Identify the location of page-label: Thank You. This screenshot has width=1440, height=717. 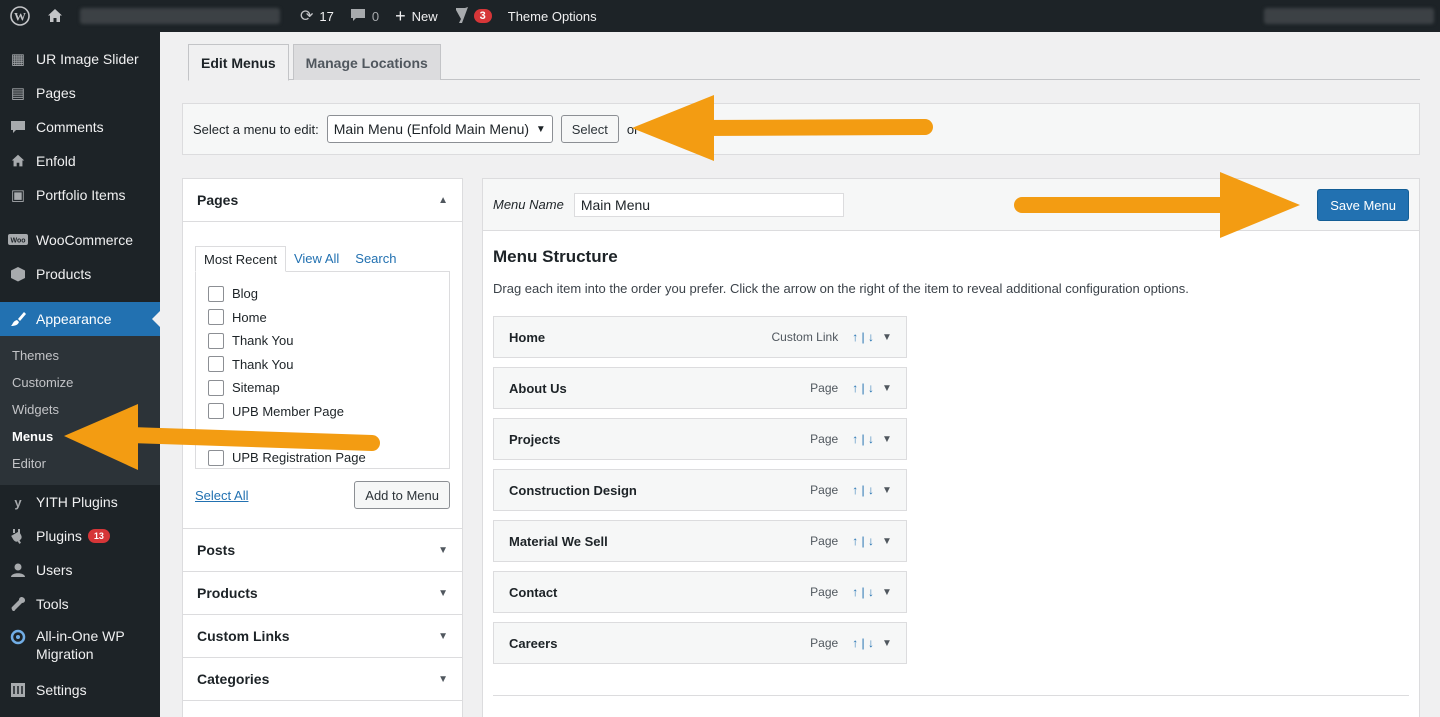
(263, 341).